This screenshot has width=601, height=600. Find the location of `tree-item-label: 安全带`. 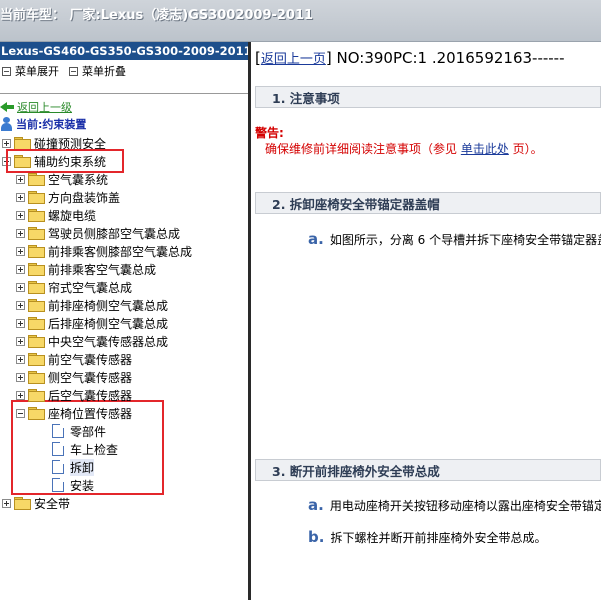

tree-item-label: 安全带 is located at coordinates (52, 503).